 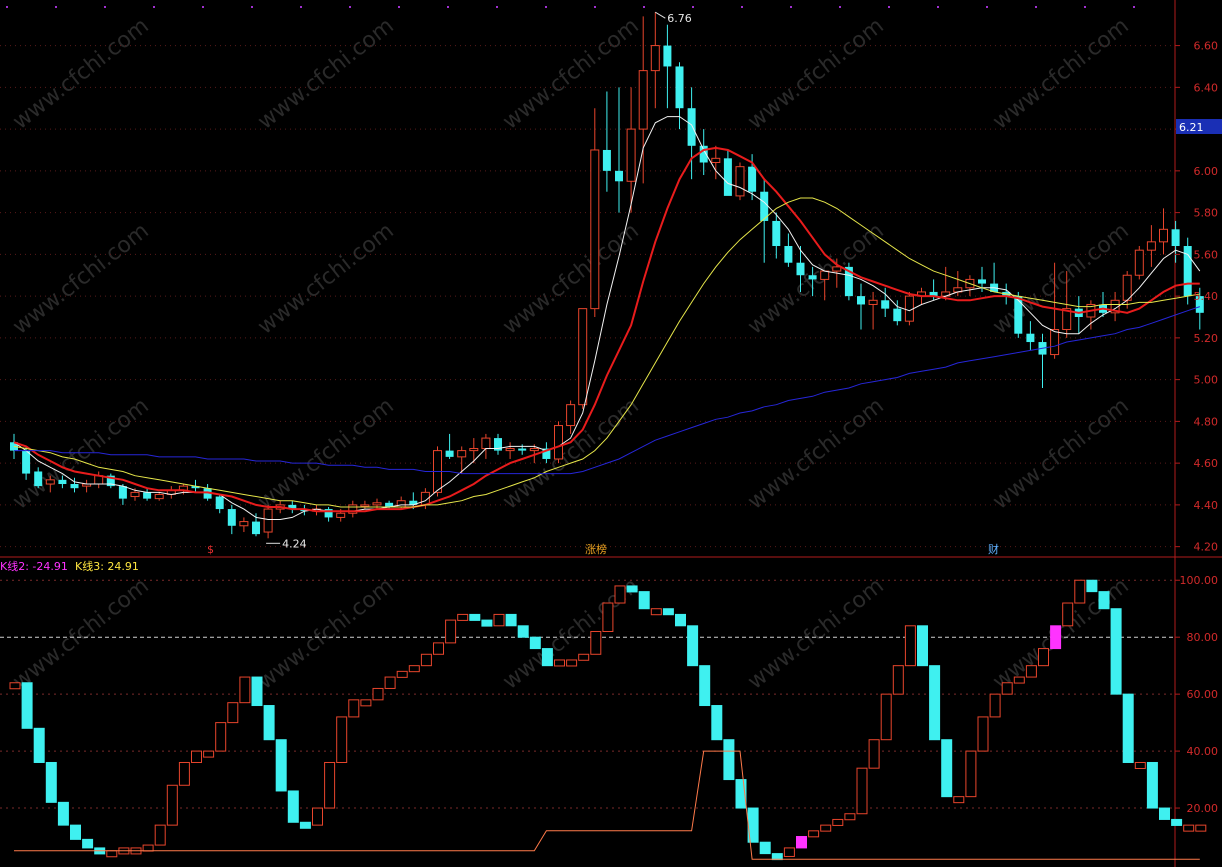 I want to click on indicator-tick-label: 80.00, so click(x=1203, y=637).